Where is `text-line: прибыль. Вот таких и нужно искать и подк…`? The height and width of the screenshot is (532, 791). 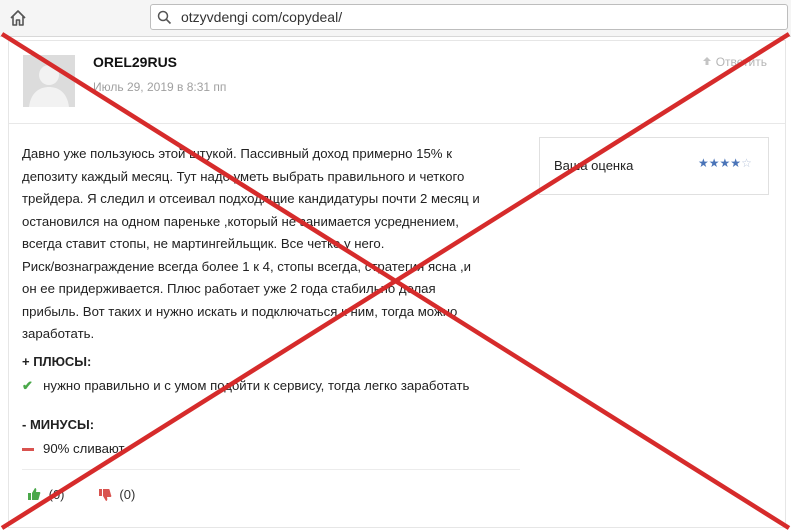 text-line: прибыль. Вот таких и нужно искать и подк… is located at coordinates (240, 311).